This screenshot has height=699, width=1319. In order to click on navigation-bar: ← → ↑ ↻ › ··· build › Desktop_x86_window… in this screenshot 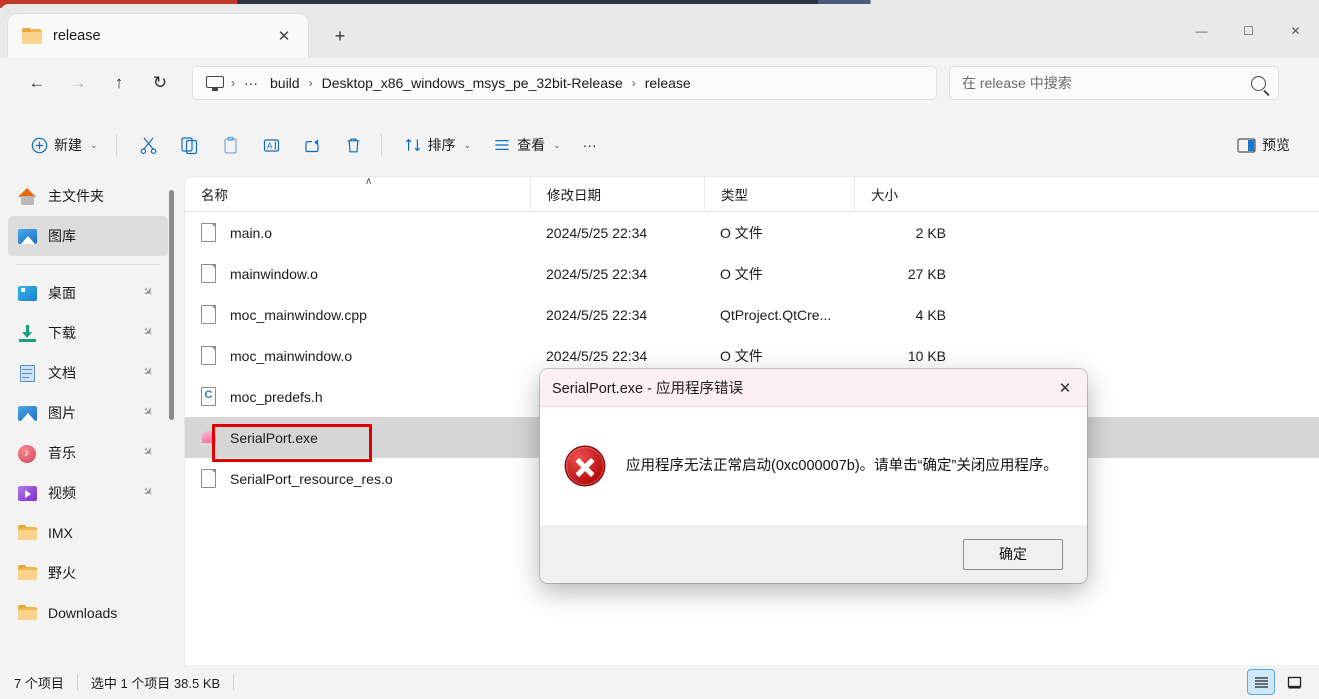, I will do `click(659, 83)`.